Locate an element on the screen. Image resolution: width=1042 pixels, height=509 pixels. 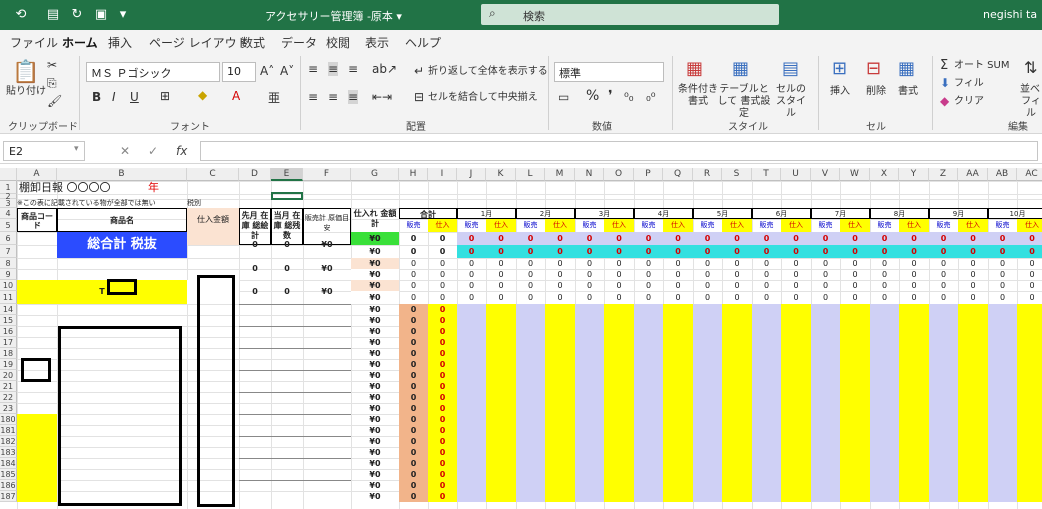
category-block-yellow is located at coordinates (37, 458).